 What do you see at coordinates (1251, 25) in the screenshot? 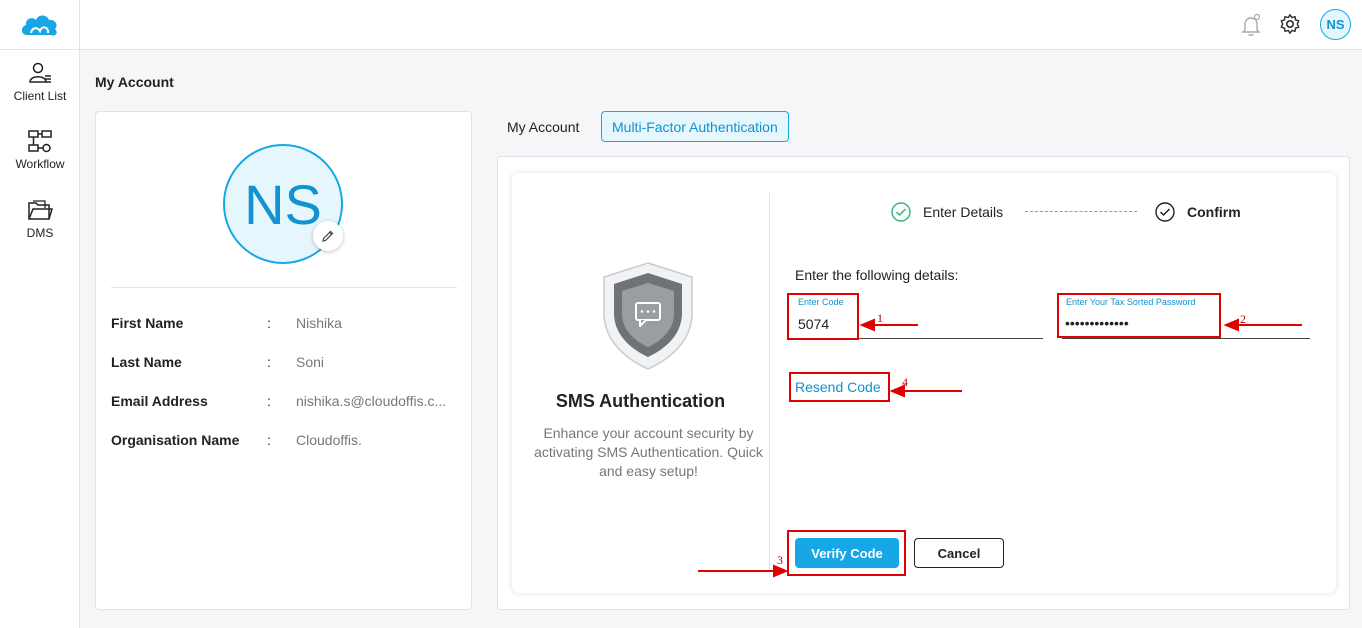
I see `bell-icon` at bounding box center [1251, 25].